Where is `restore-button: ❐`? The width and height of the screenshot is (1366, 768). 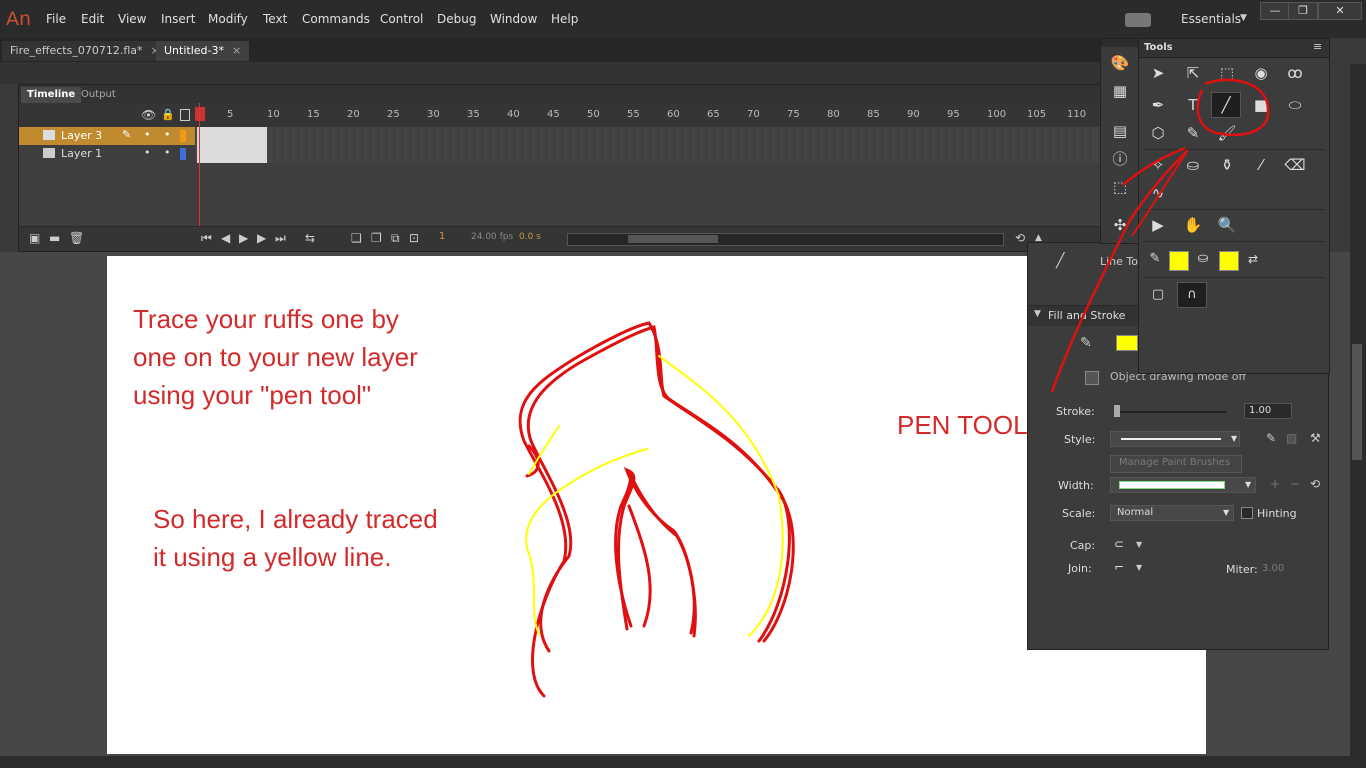
restore-button: ❐ is located at coordinates (1303, 11).